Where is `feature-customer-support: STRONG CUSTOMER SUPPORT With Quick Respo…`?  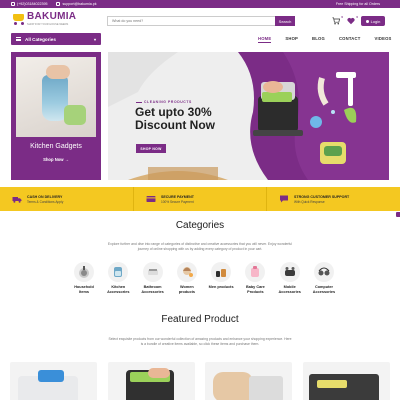 feature-customer-support: STRONG CUSTOMER SUPPORT With Quick Respo… is located at coordinates (332, 199).